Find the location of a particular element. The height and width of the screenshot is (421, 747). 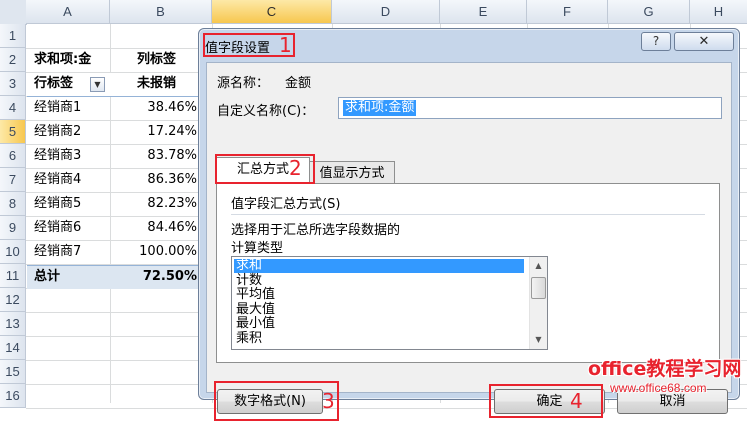

close-button: ✕ is located at coordinates (704, 41).